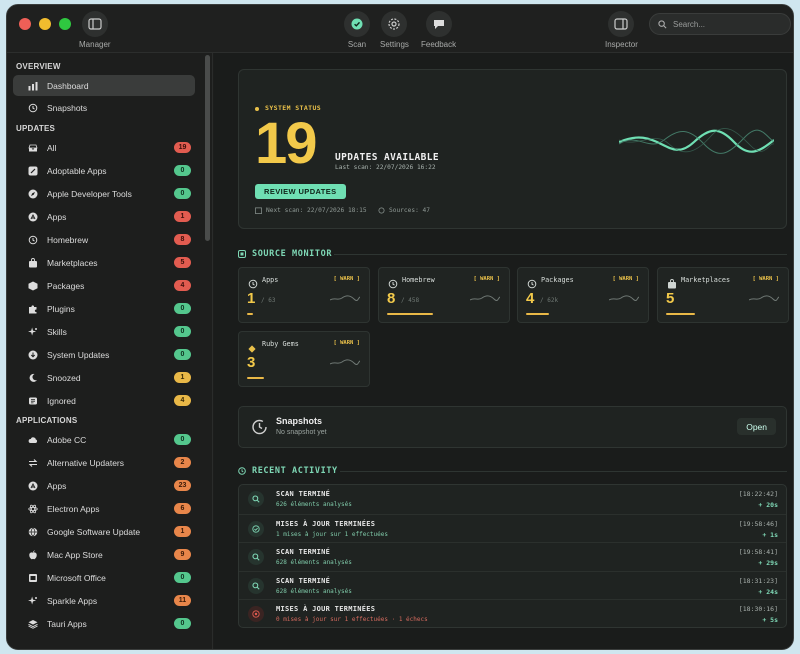 The width and height of the screenshot is (800, 654). What do you see at coordinates (104, 216) in the screenshot?
I see `sidebar-item-apps: Apps 1` at bounding box center [104, 216].